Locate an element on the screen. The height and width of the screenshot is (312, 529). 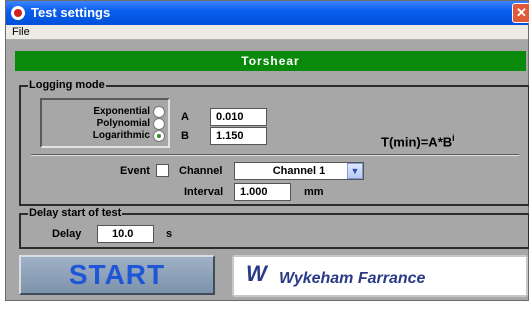
delay-field: 10.0 is located at coordinates (125, 234).